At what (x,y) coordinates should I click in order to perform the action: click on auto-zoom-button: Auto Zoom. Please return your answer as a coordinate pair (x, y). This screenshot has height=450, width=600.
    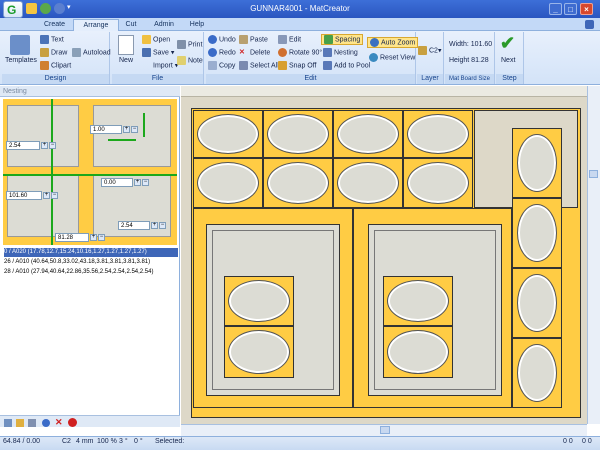
    Looking at the image, I should click on (393, 42).